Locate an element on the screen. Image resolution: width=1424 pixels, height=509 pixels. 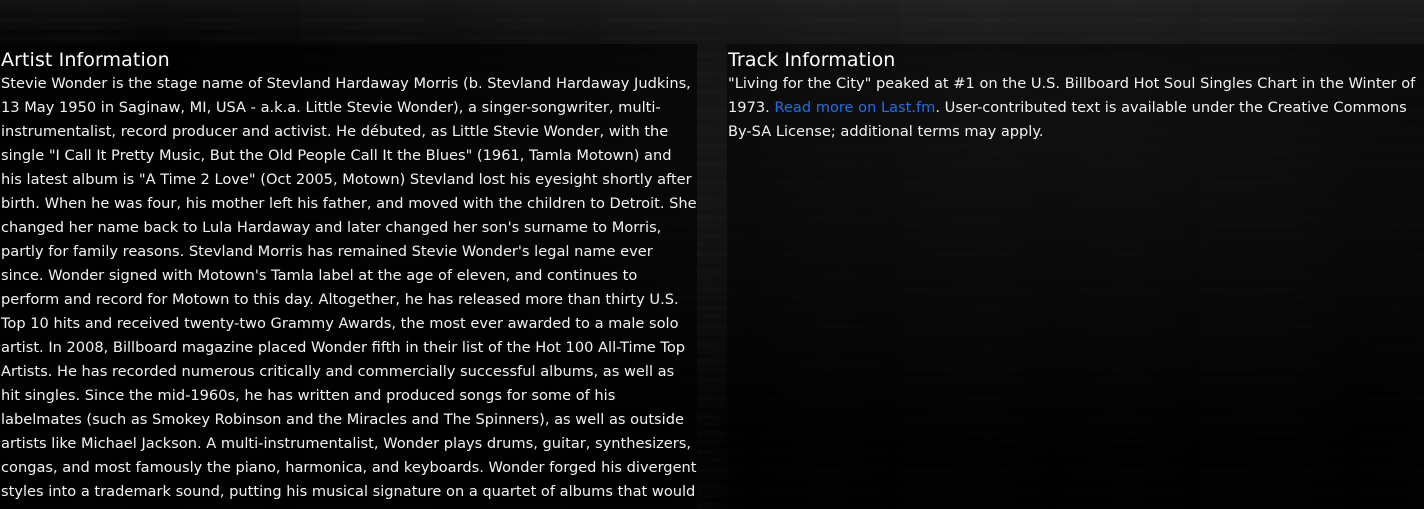
read-more-lastfm-link: Read more on Last.fm is located at coordinates (854, 107).